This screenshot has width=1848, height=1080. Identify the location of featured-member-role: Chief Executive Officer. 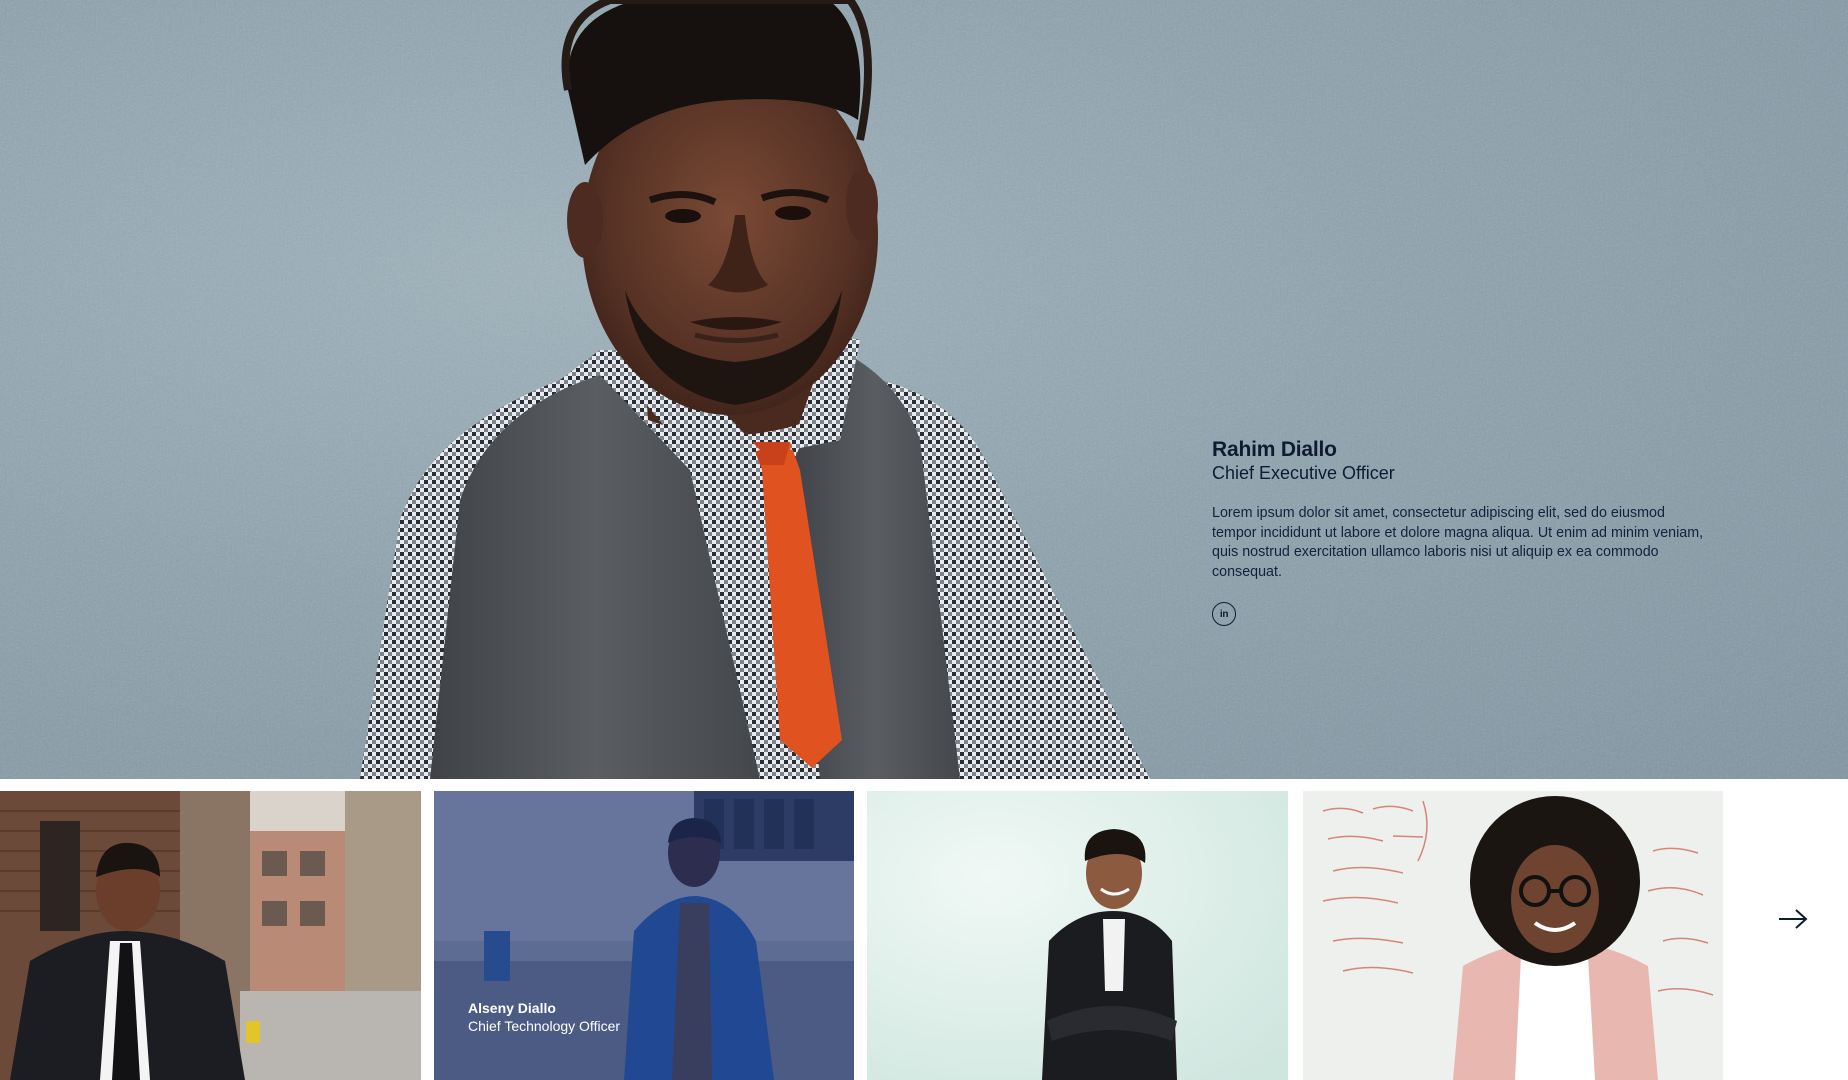
(1303, 473).